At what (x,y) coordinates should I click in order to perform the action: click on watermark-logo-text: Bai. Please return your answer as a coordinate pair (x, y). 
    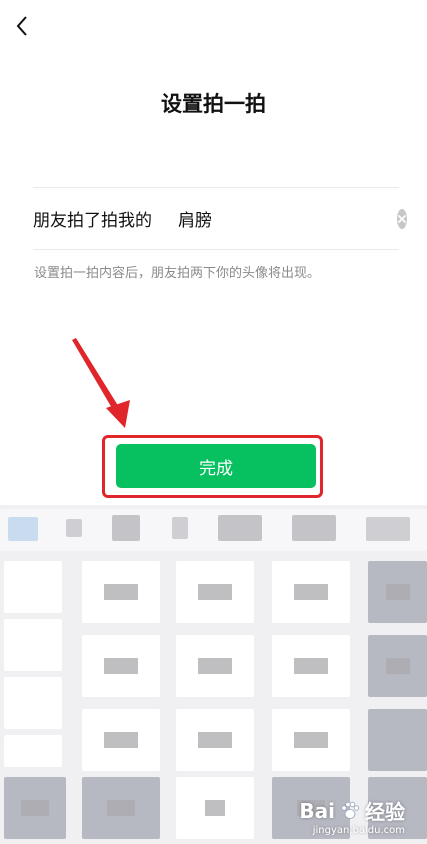
    Looking at the image, I should click on (317, 810).